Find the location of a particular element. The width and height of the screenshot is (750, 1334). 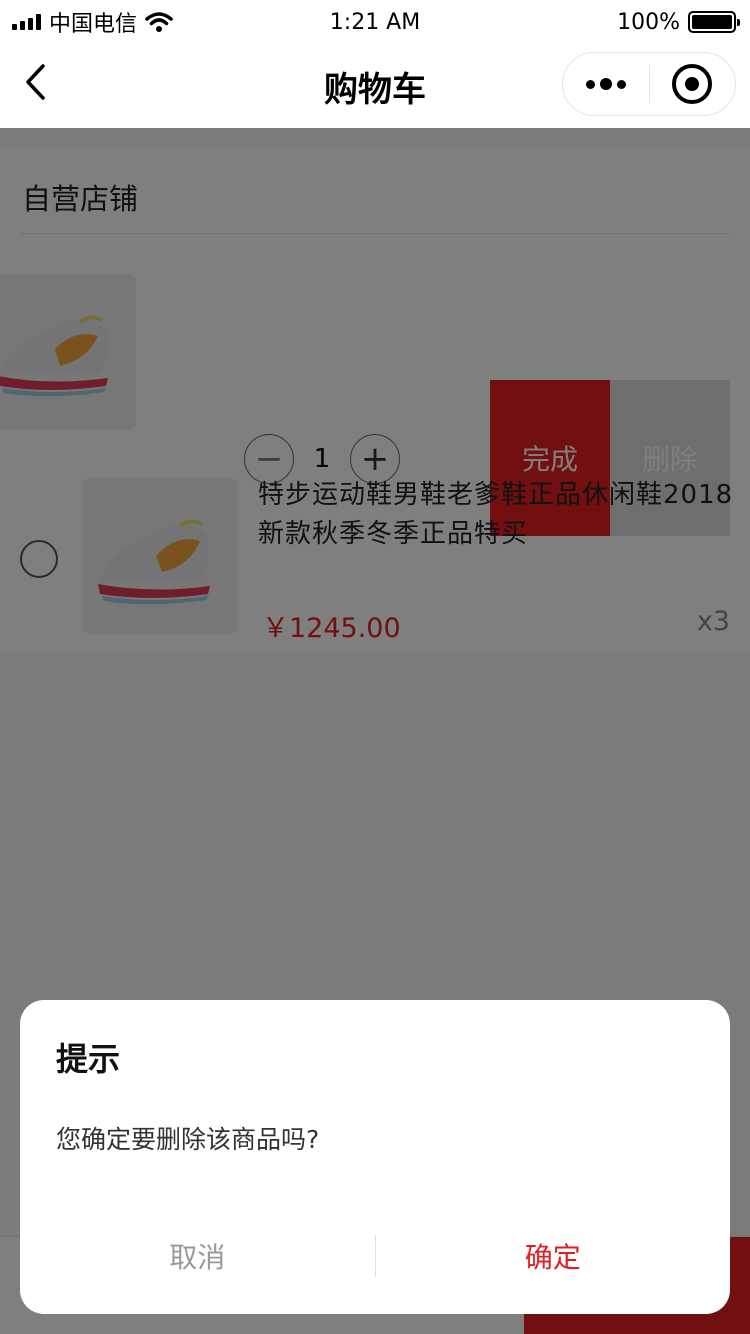

capsule-close-button is located at coordinates (693, 84).